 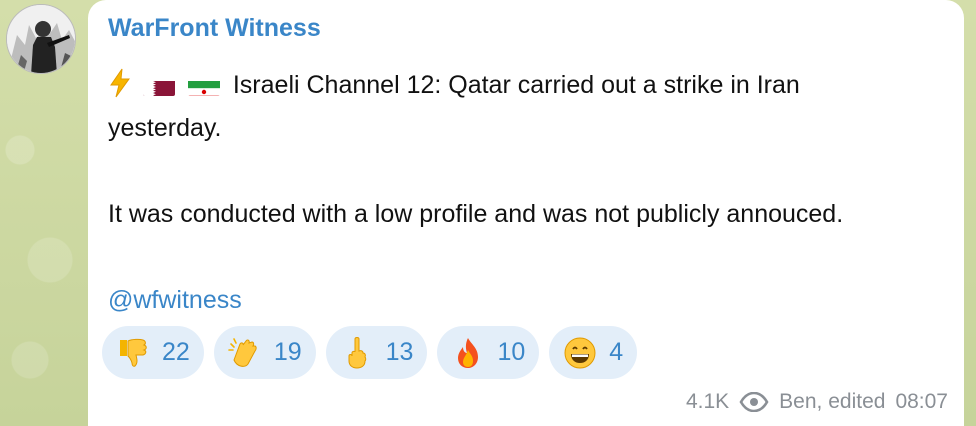 I want to click on middle-finger-icon, so click(x=357, y=352).